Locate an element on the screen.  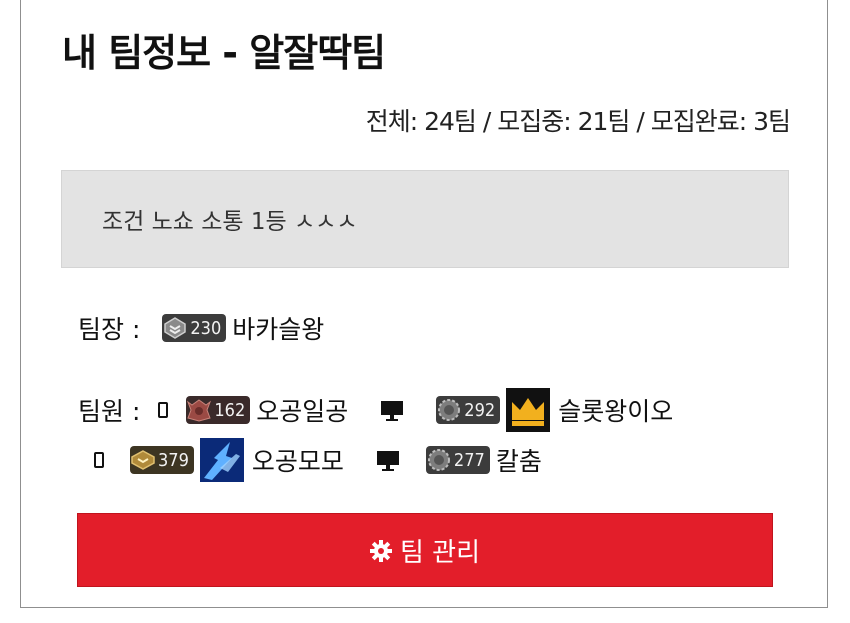
level-badge: 230 is located at coordinates (194, 328).